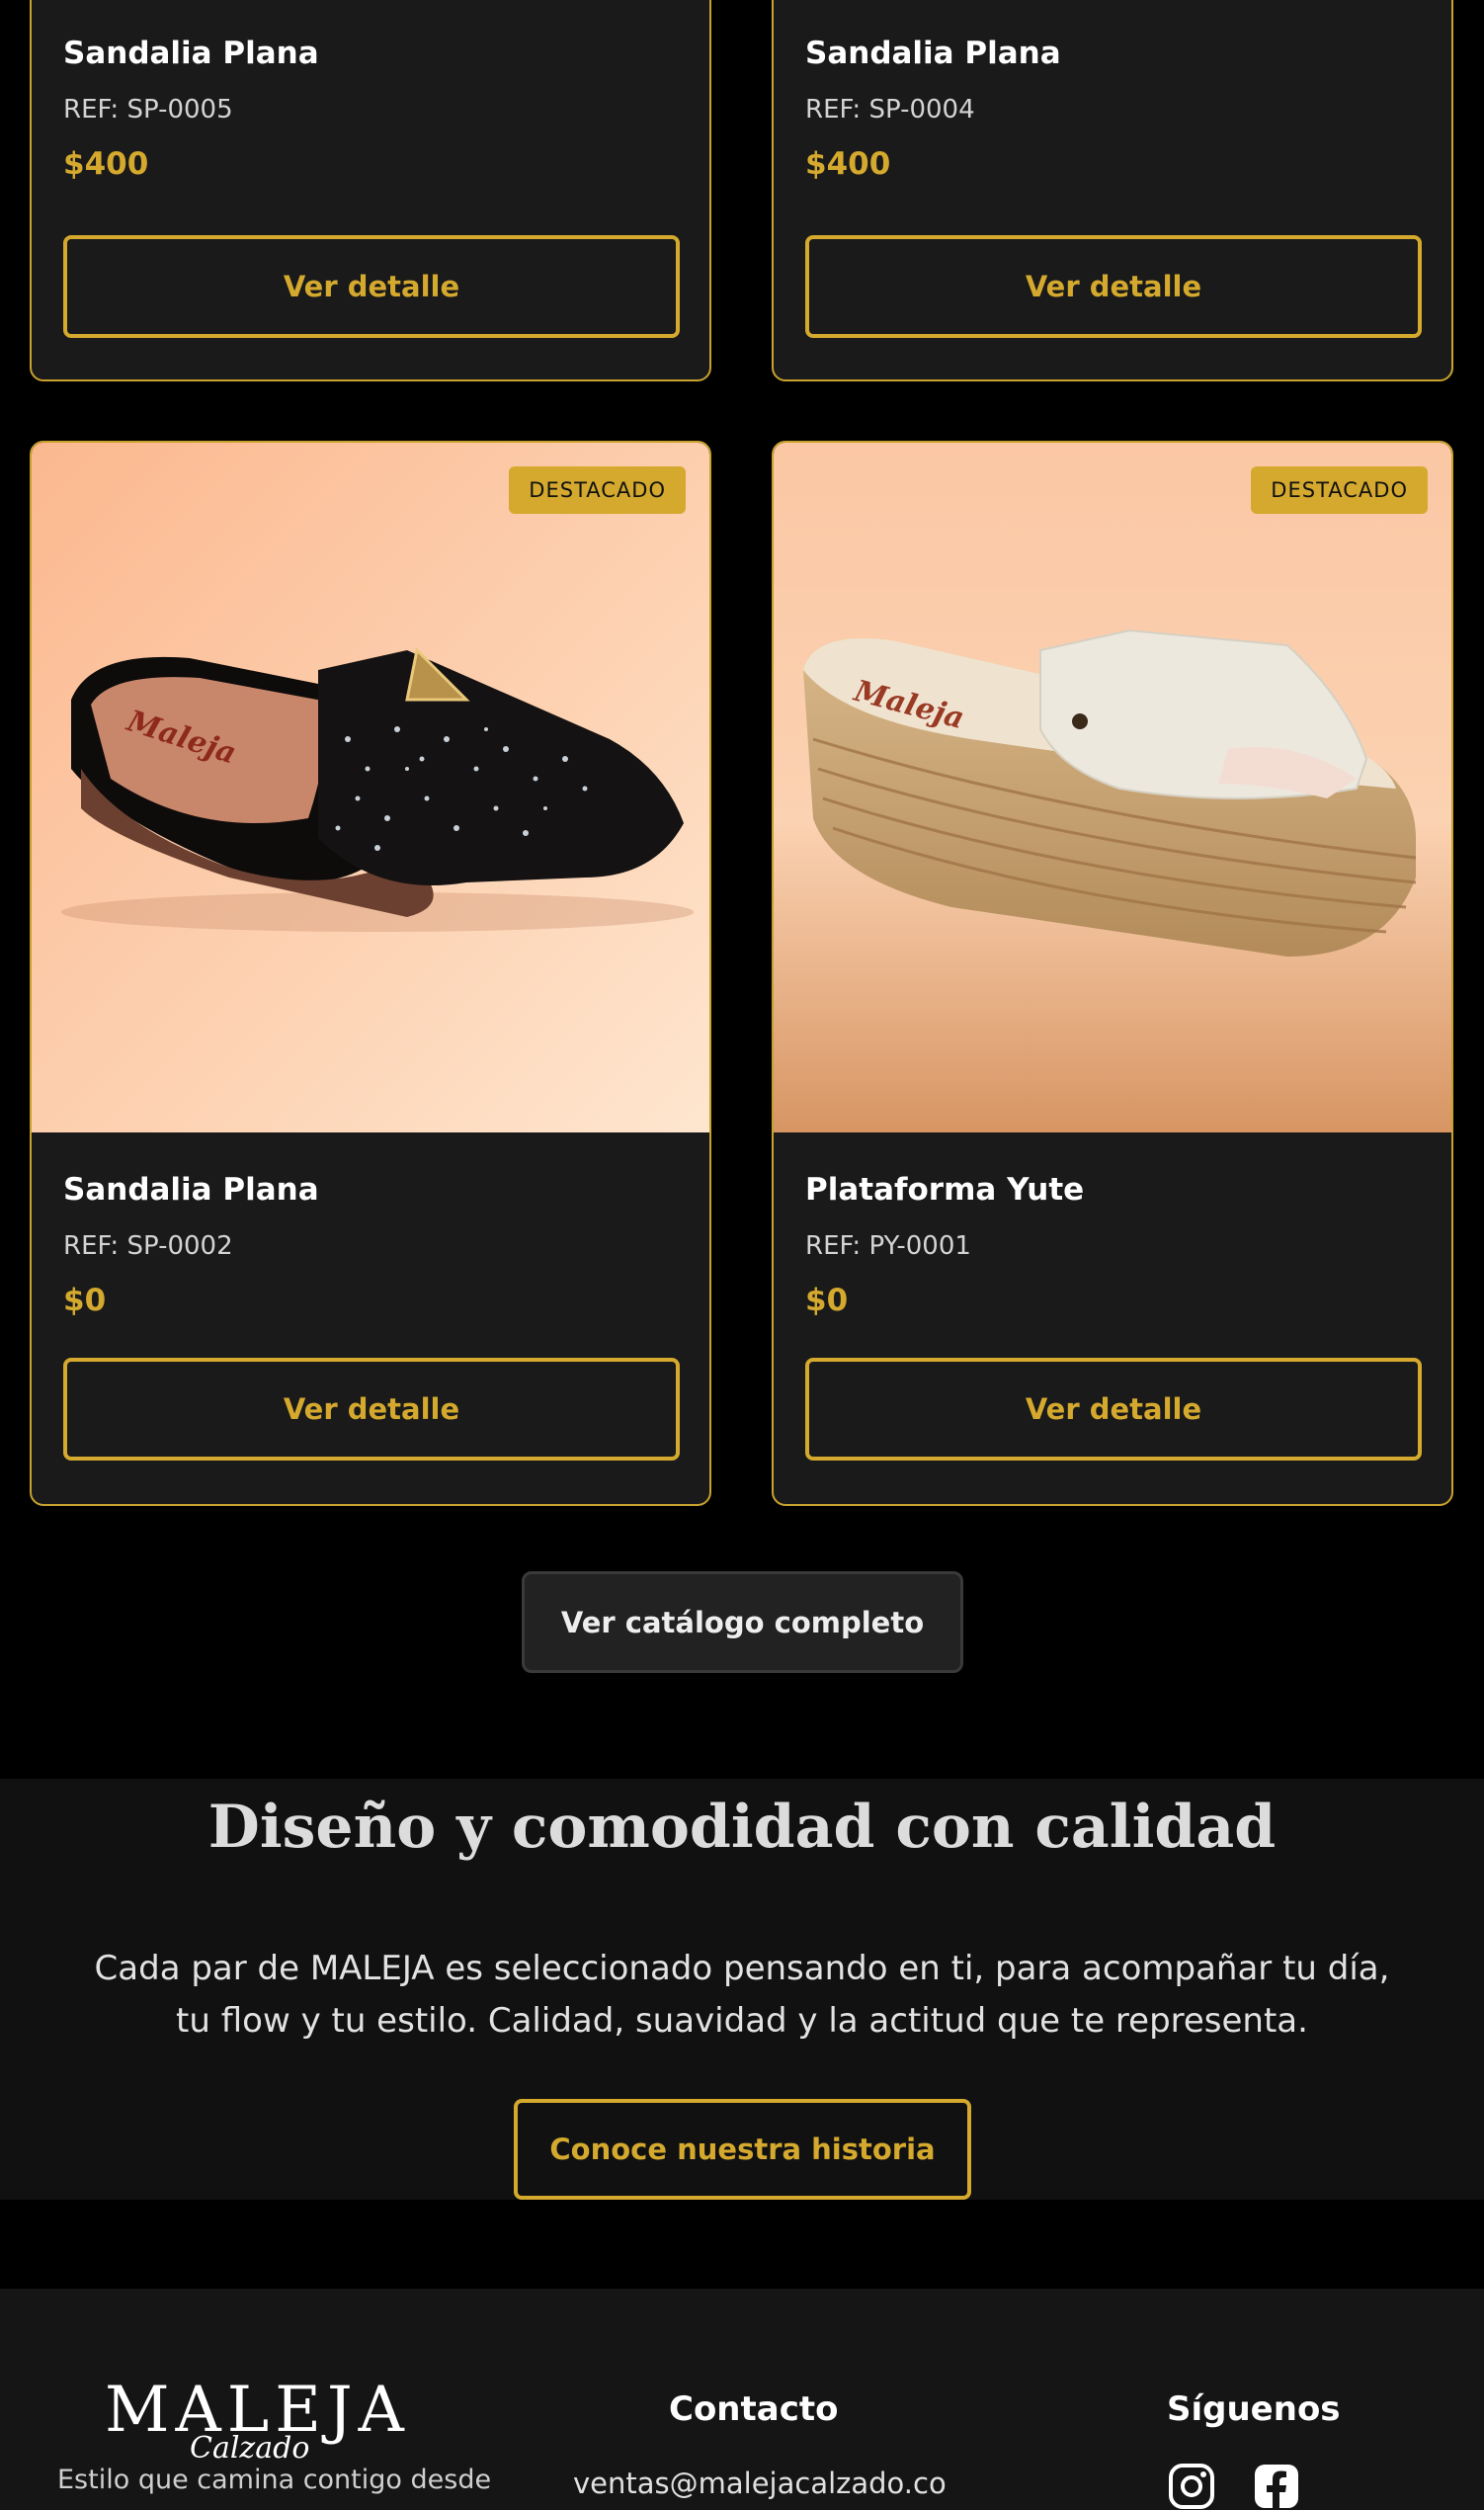  What do you see at coordinates (274, 2480) in the screenshot?
I see `brand-tagline: Estilo que camina contigo desde` at bounding box center [274, 2480].